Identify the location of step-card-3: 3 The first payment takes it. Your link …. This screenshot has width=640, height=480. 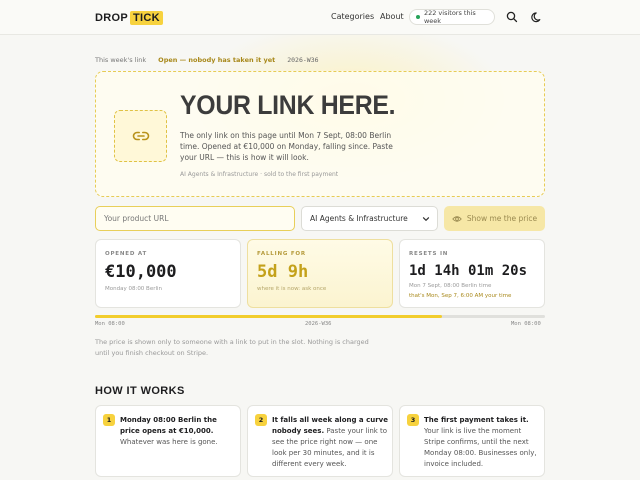
(472, 441).